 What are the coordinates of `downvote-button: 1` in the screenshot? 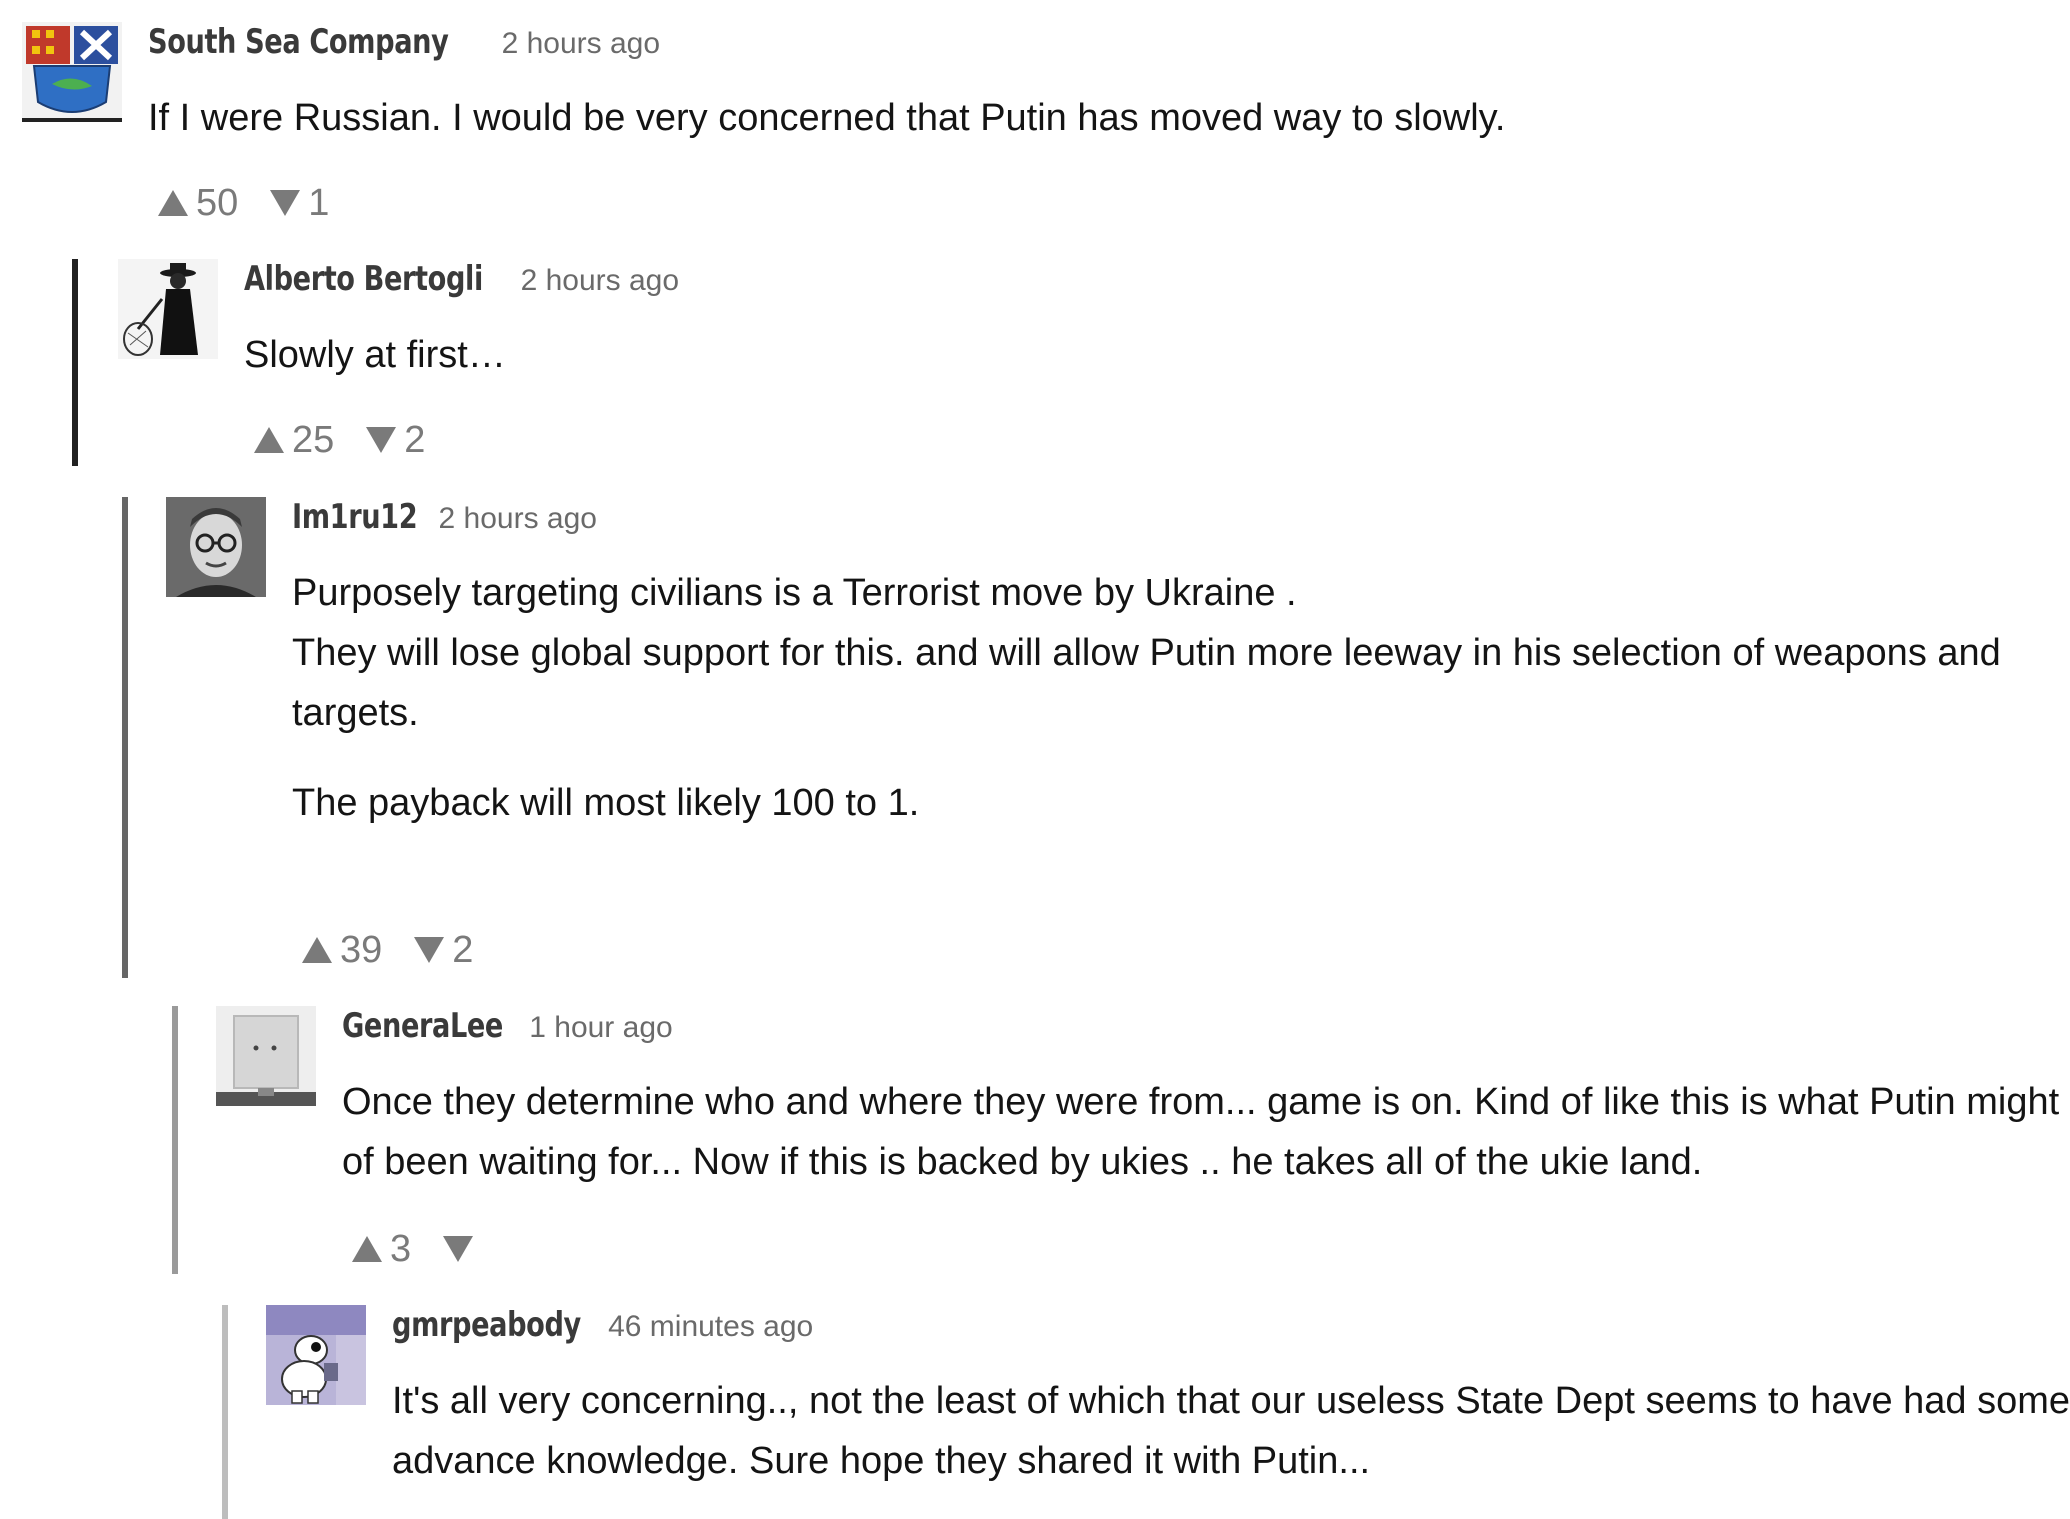 It's located at (299, 203).